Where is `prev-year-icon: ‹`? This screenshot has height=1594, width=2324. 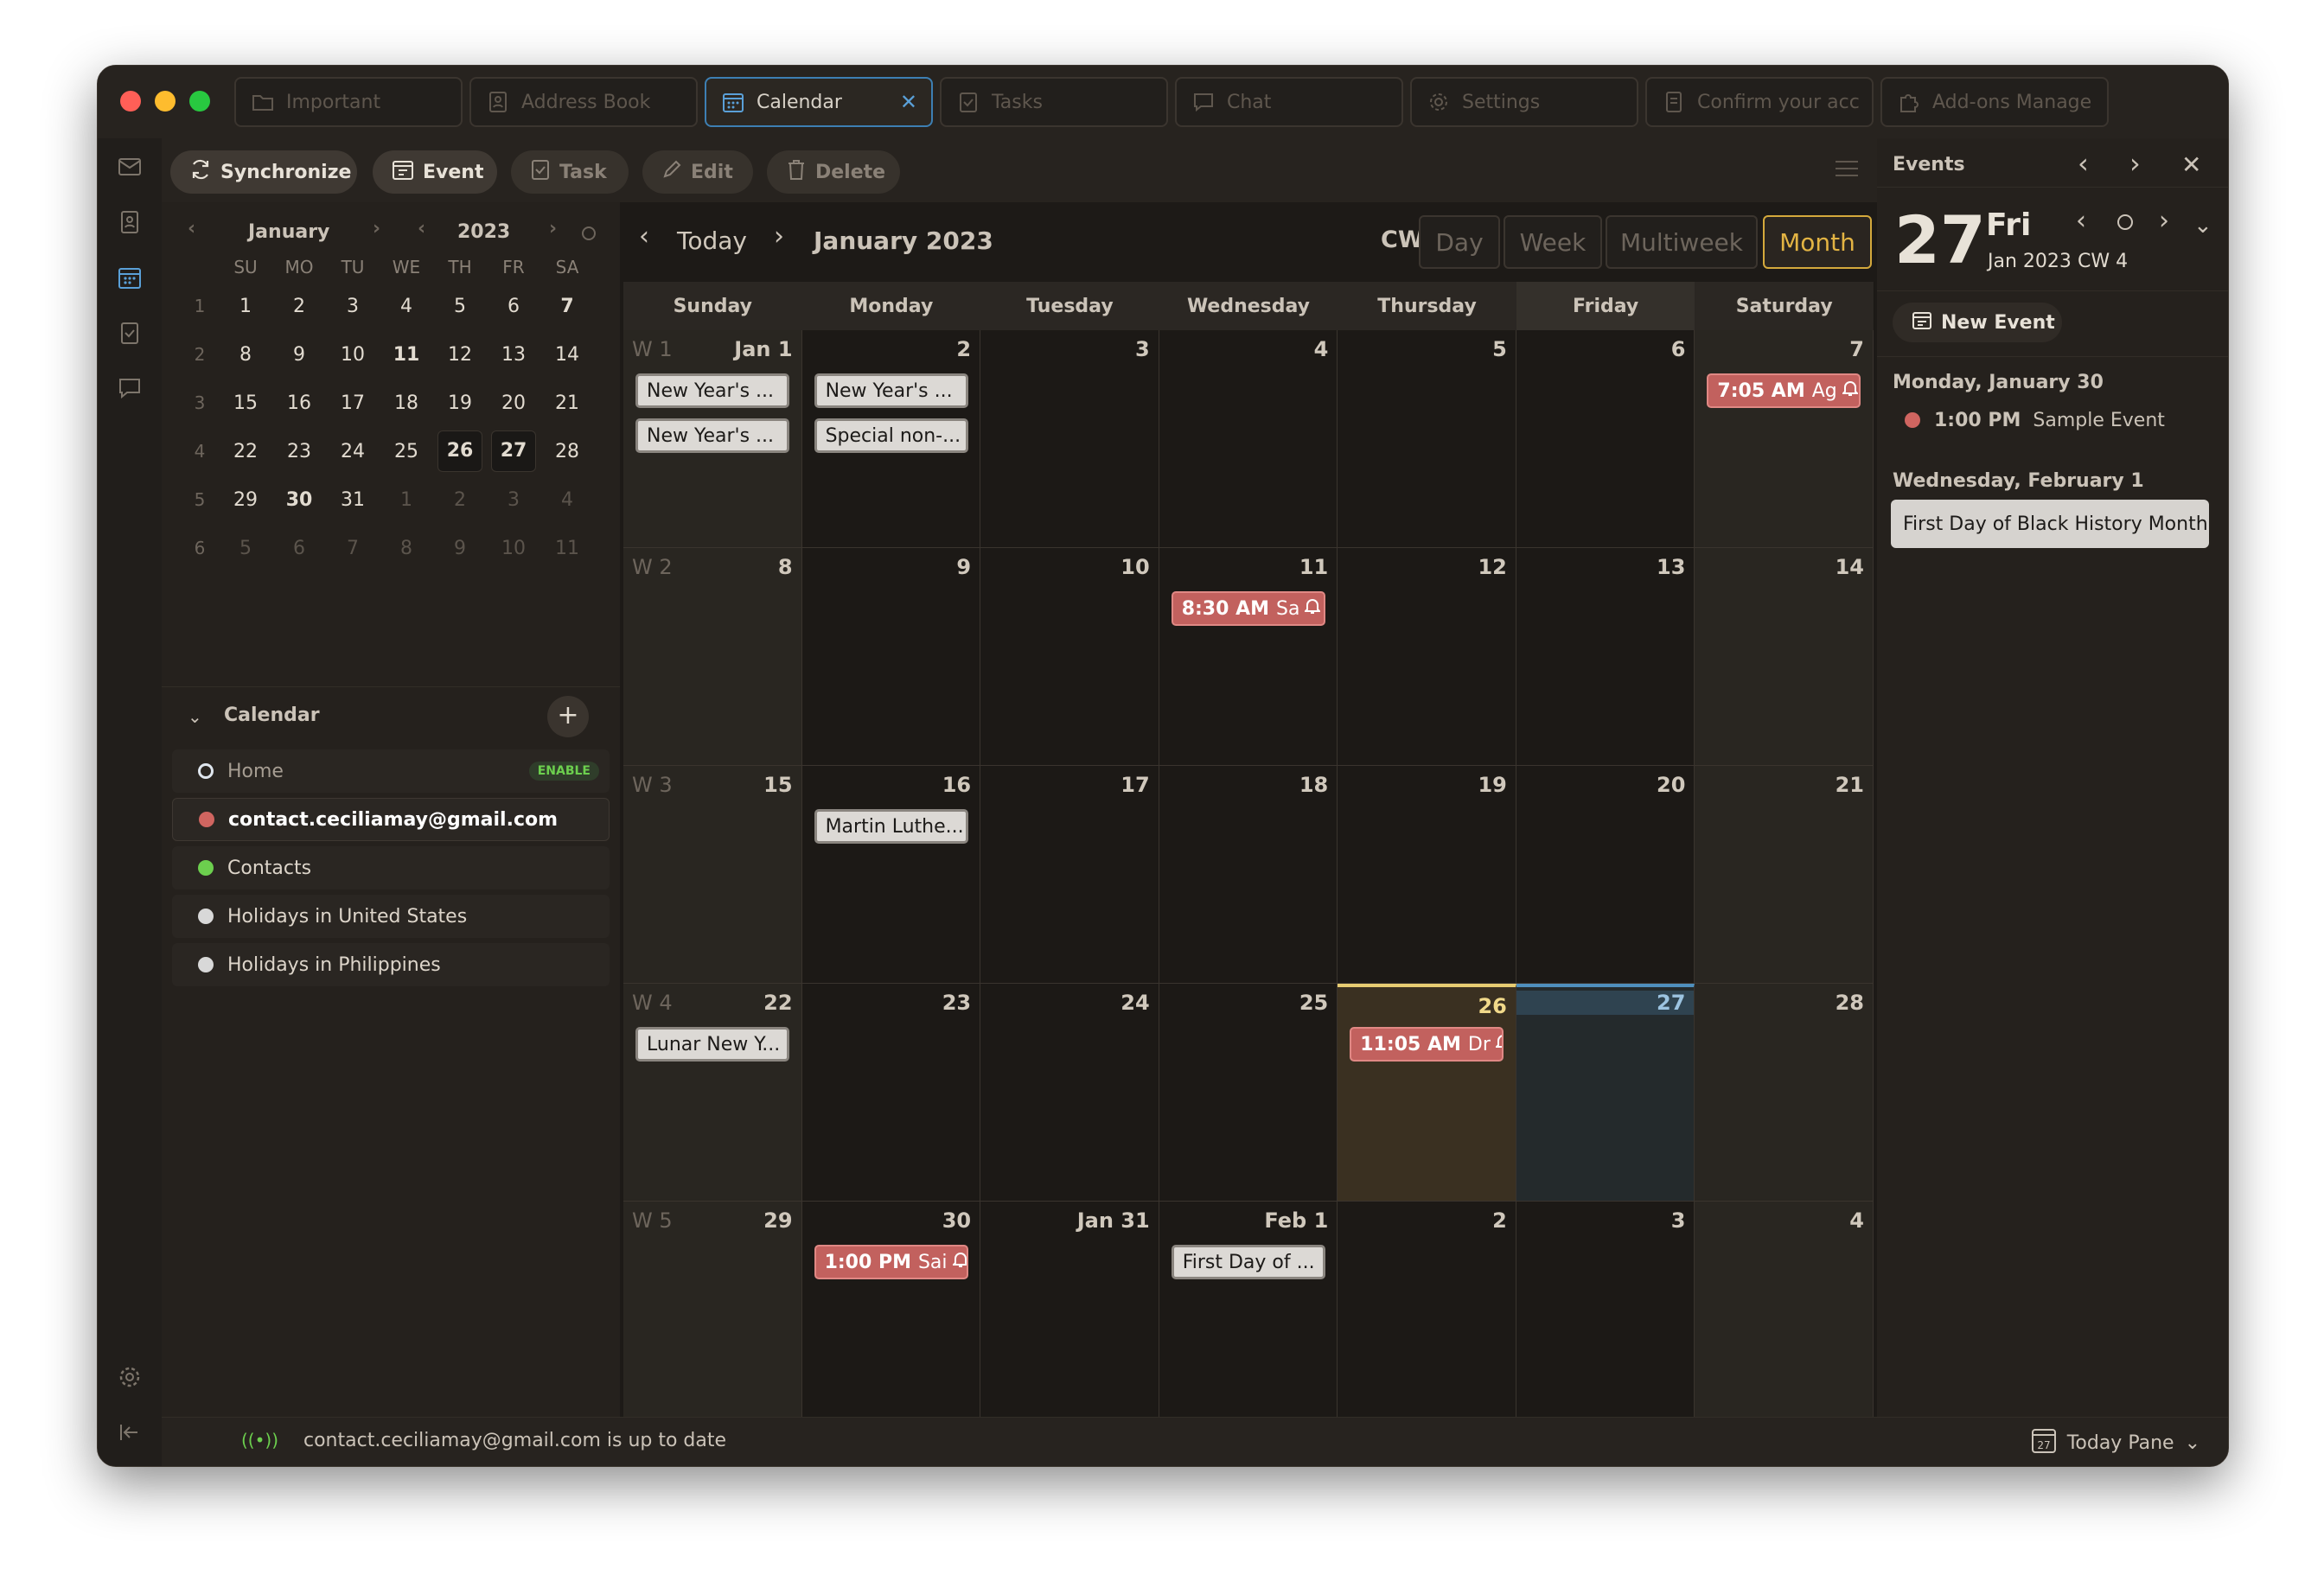
prev-year-icon: ‹ is located at coordinates (421, 229).